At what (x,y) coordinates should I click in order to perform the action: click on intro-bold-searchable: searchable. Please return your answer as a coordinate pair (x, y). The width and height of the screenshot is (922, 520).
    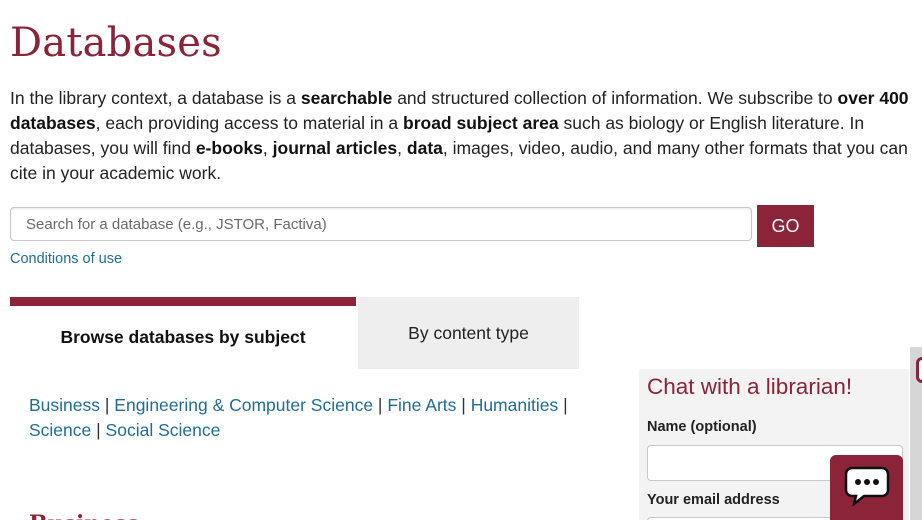
    Looking at the image, I should click on (346, 98).